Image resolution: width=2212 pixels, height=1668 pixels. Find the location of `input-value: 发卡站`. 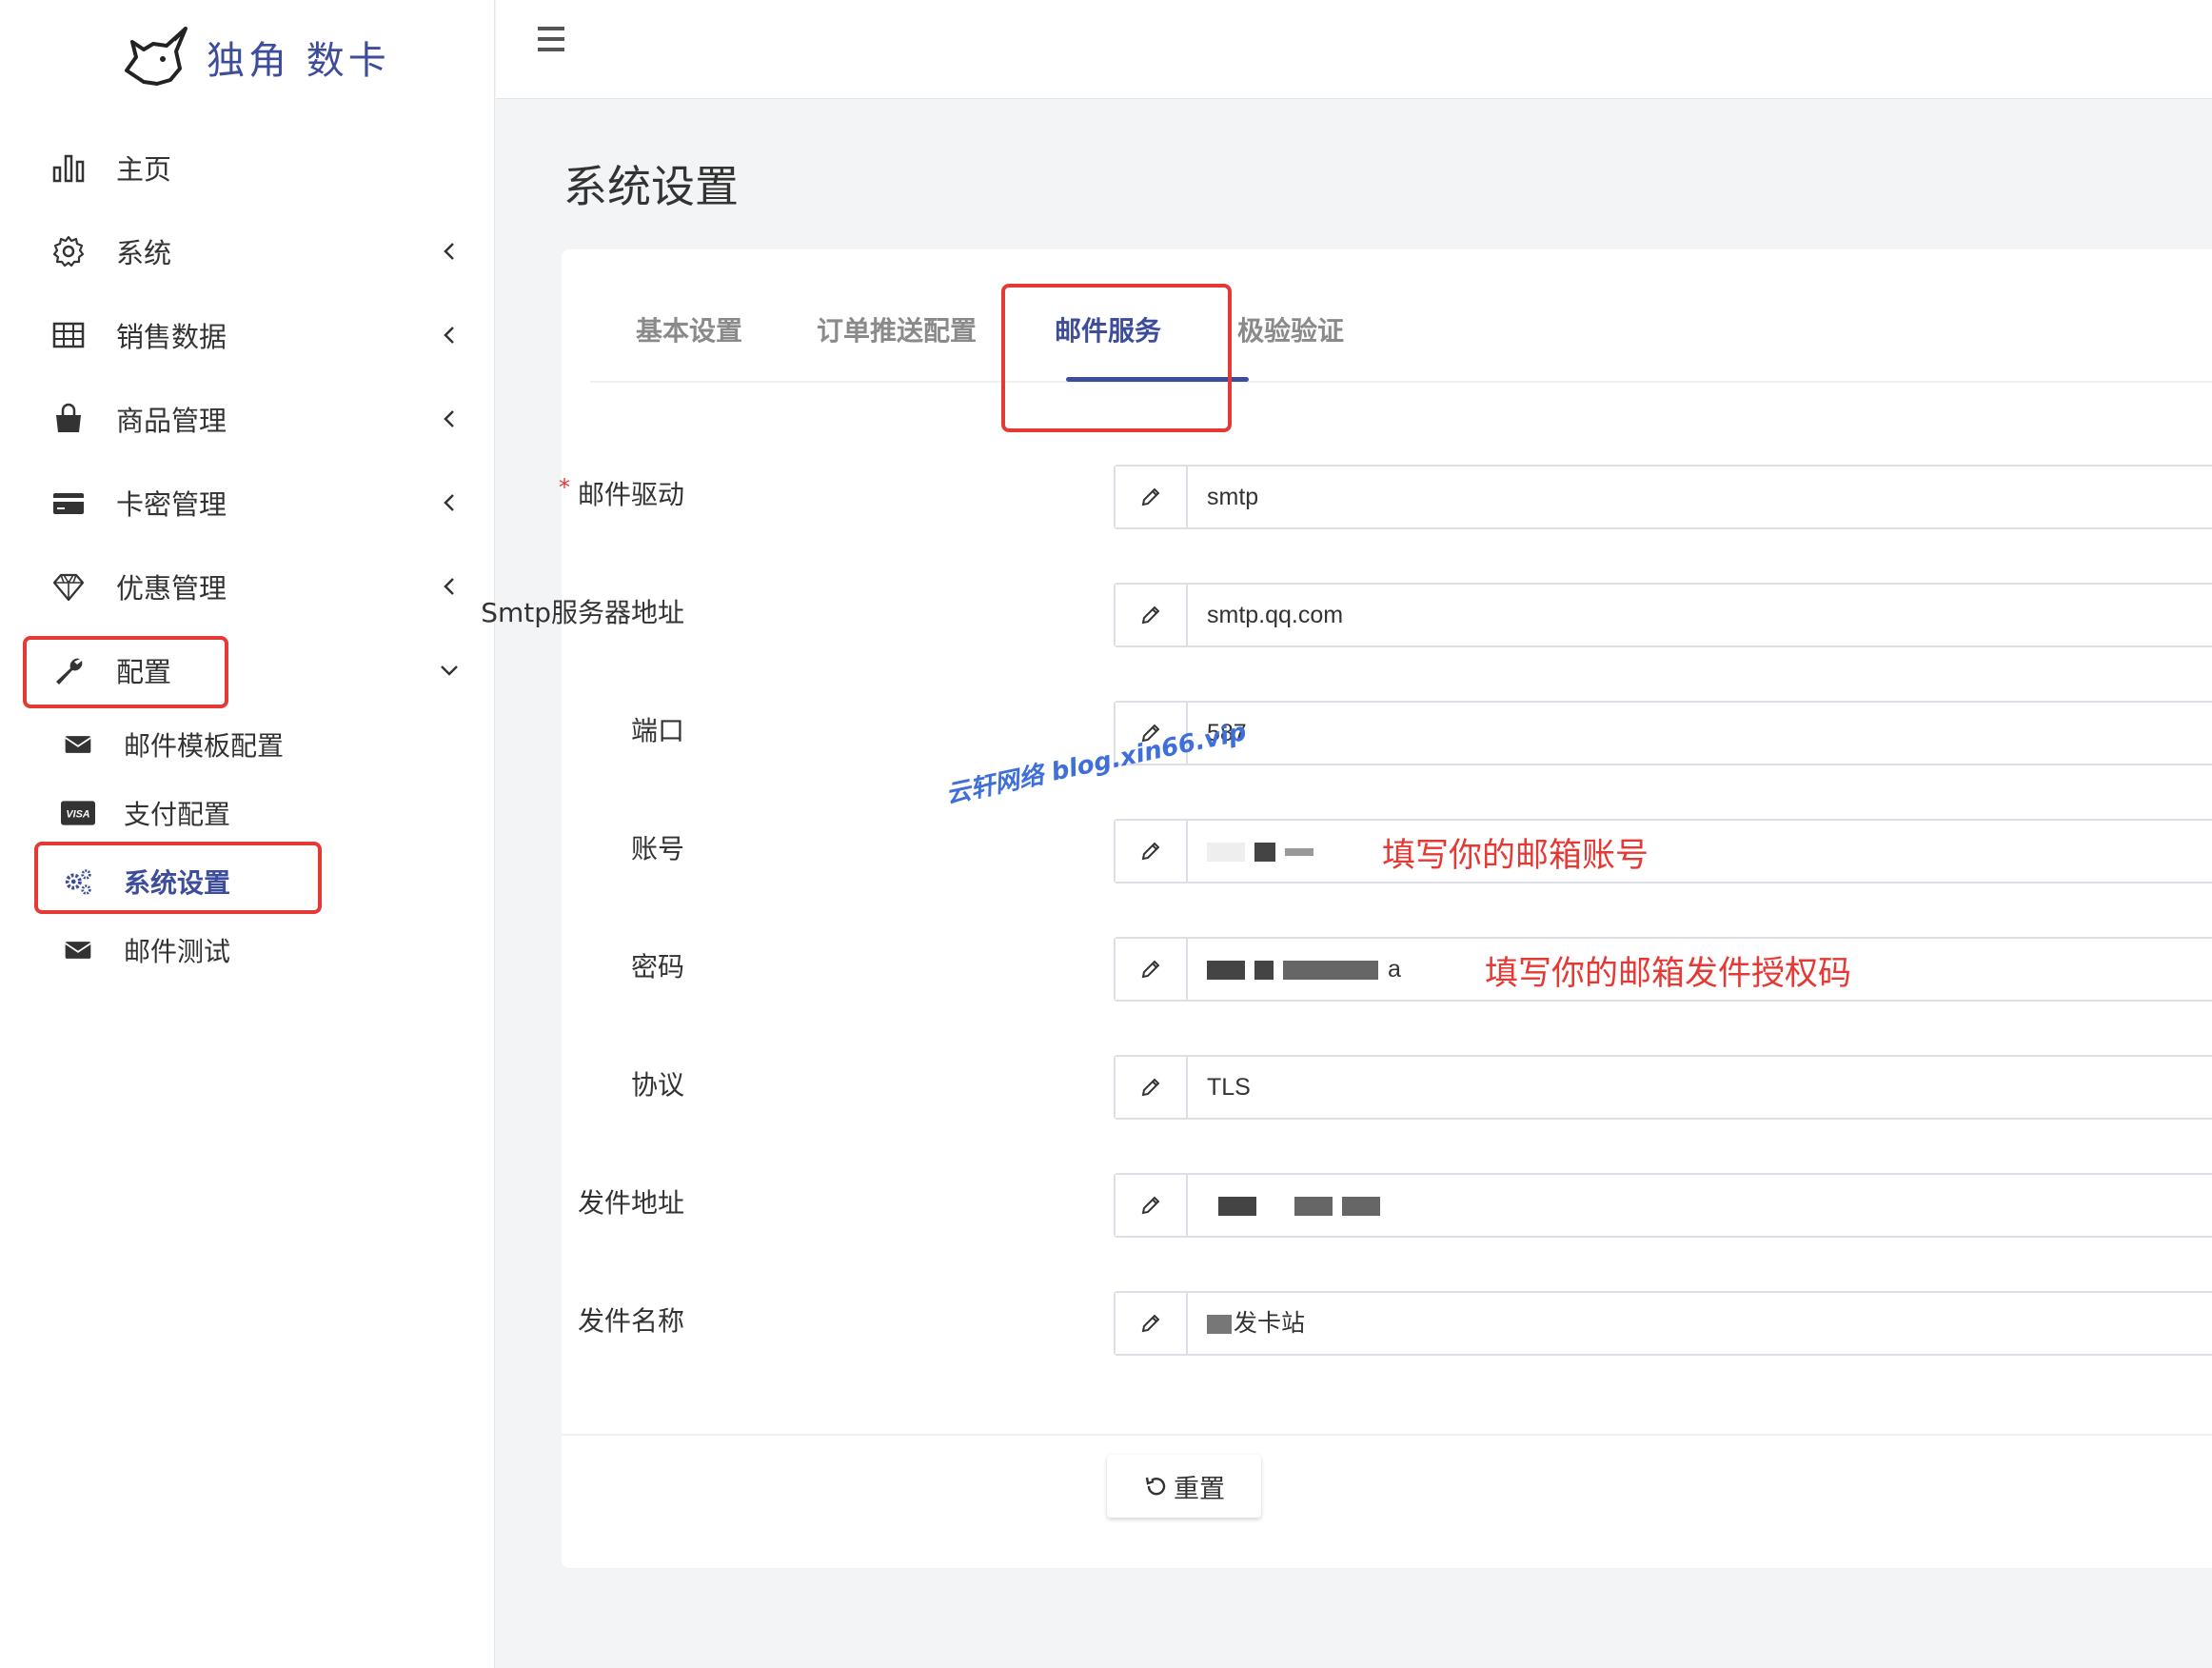

input-value: 发卡站 is located at coordinates (1246, 1323).